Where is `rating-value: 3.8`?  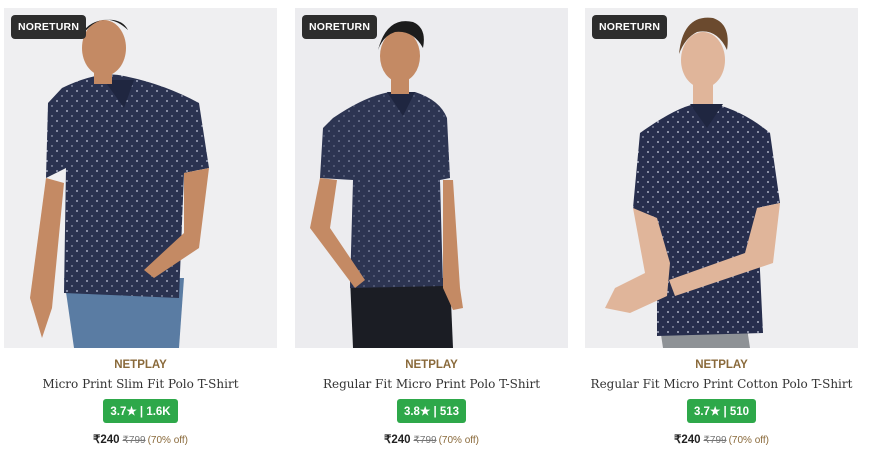 rating-value: 3.8 is located at coordinates (411, 412).